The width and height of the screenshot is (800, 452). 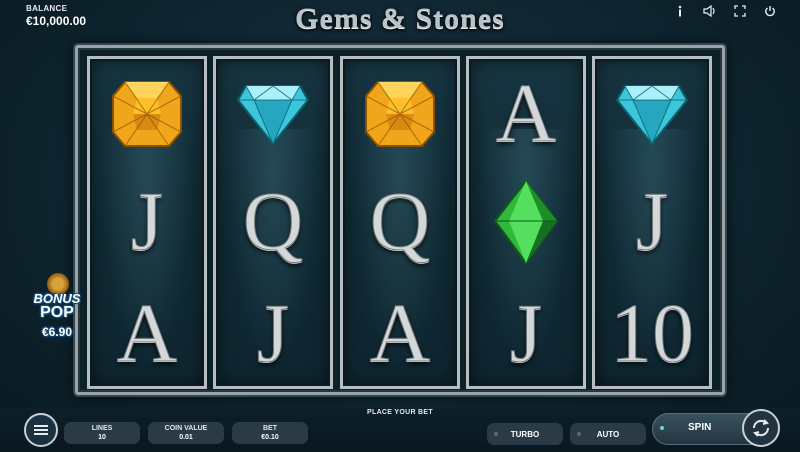 I want to click on bet-value: €0.10, so click(x=270, y=437).